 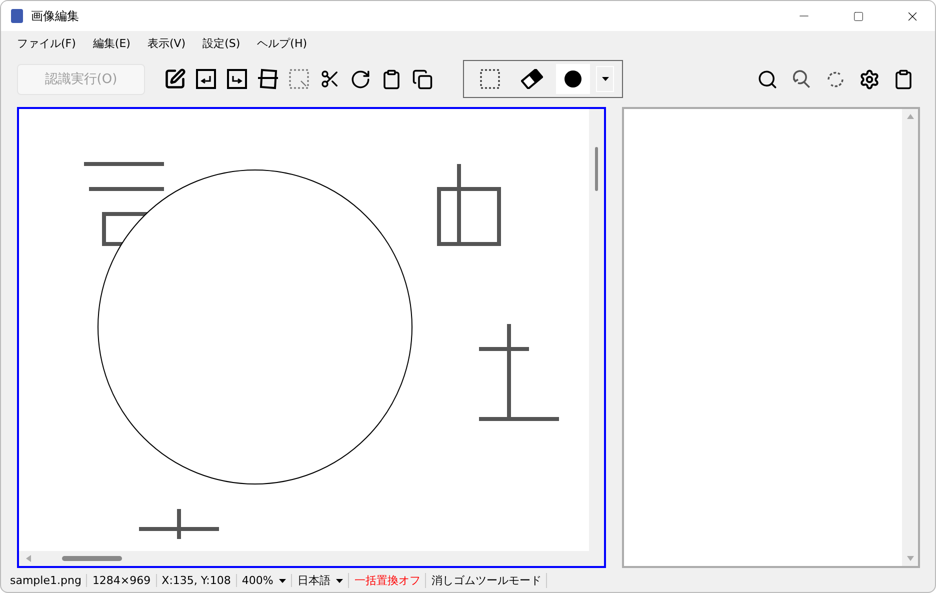 I want to click on status-text: X:135, Y:108, so click(x=196, y=581).